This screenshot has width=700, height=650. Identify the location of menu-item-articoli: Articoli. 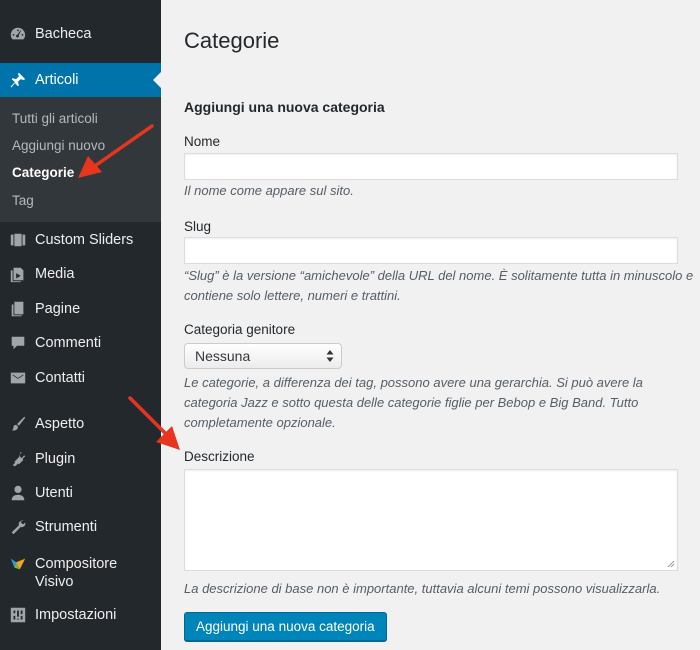
(80, 80).